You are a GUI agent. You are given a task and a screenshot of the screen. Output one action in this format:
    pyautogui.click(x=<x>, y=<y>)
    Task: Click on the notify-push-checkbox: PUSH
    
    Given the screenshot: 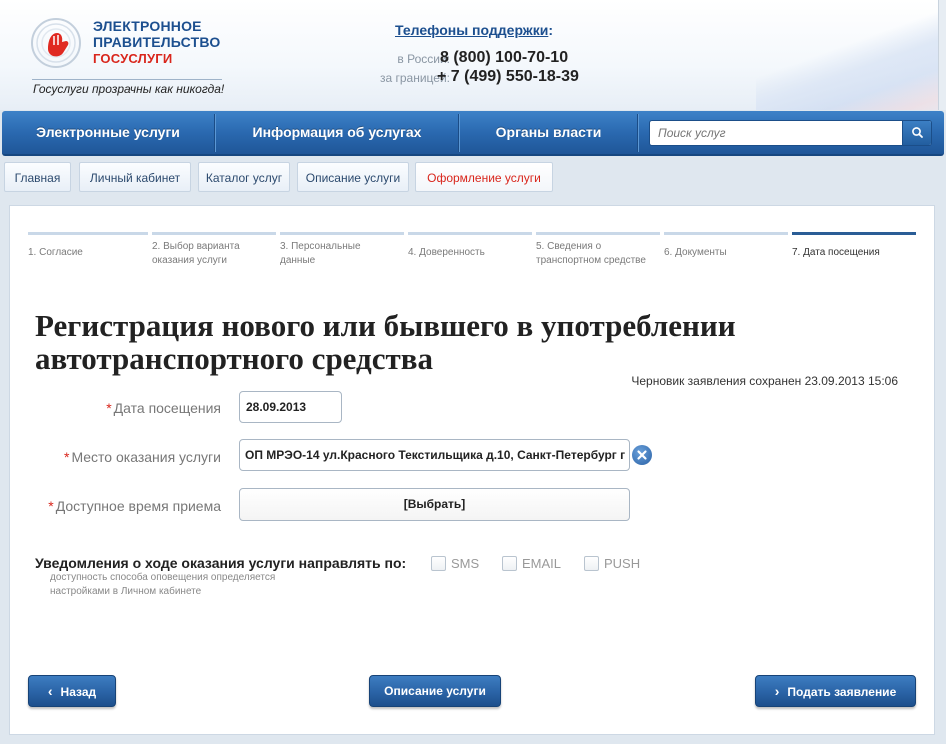 What is the action you would take?
    pyautogui.click(x=612, y=565)
    